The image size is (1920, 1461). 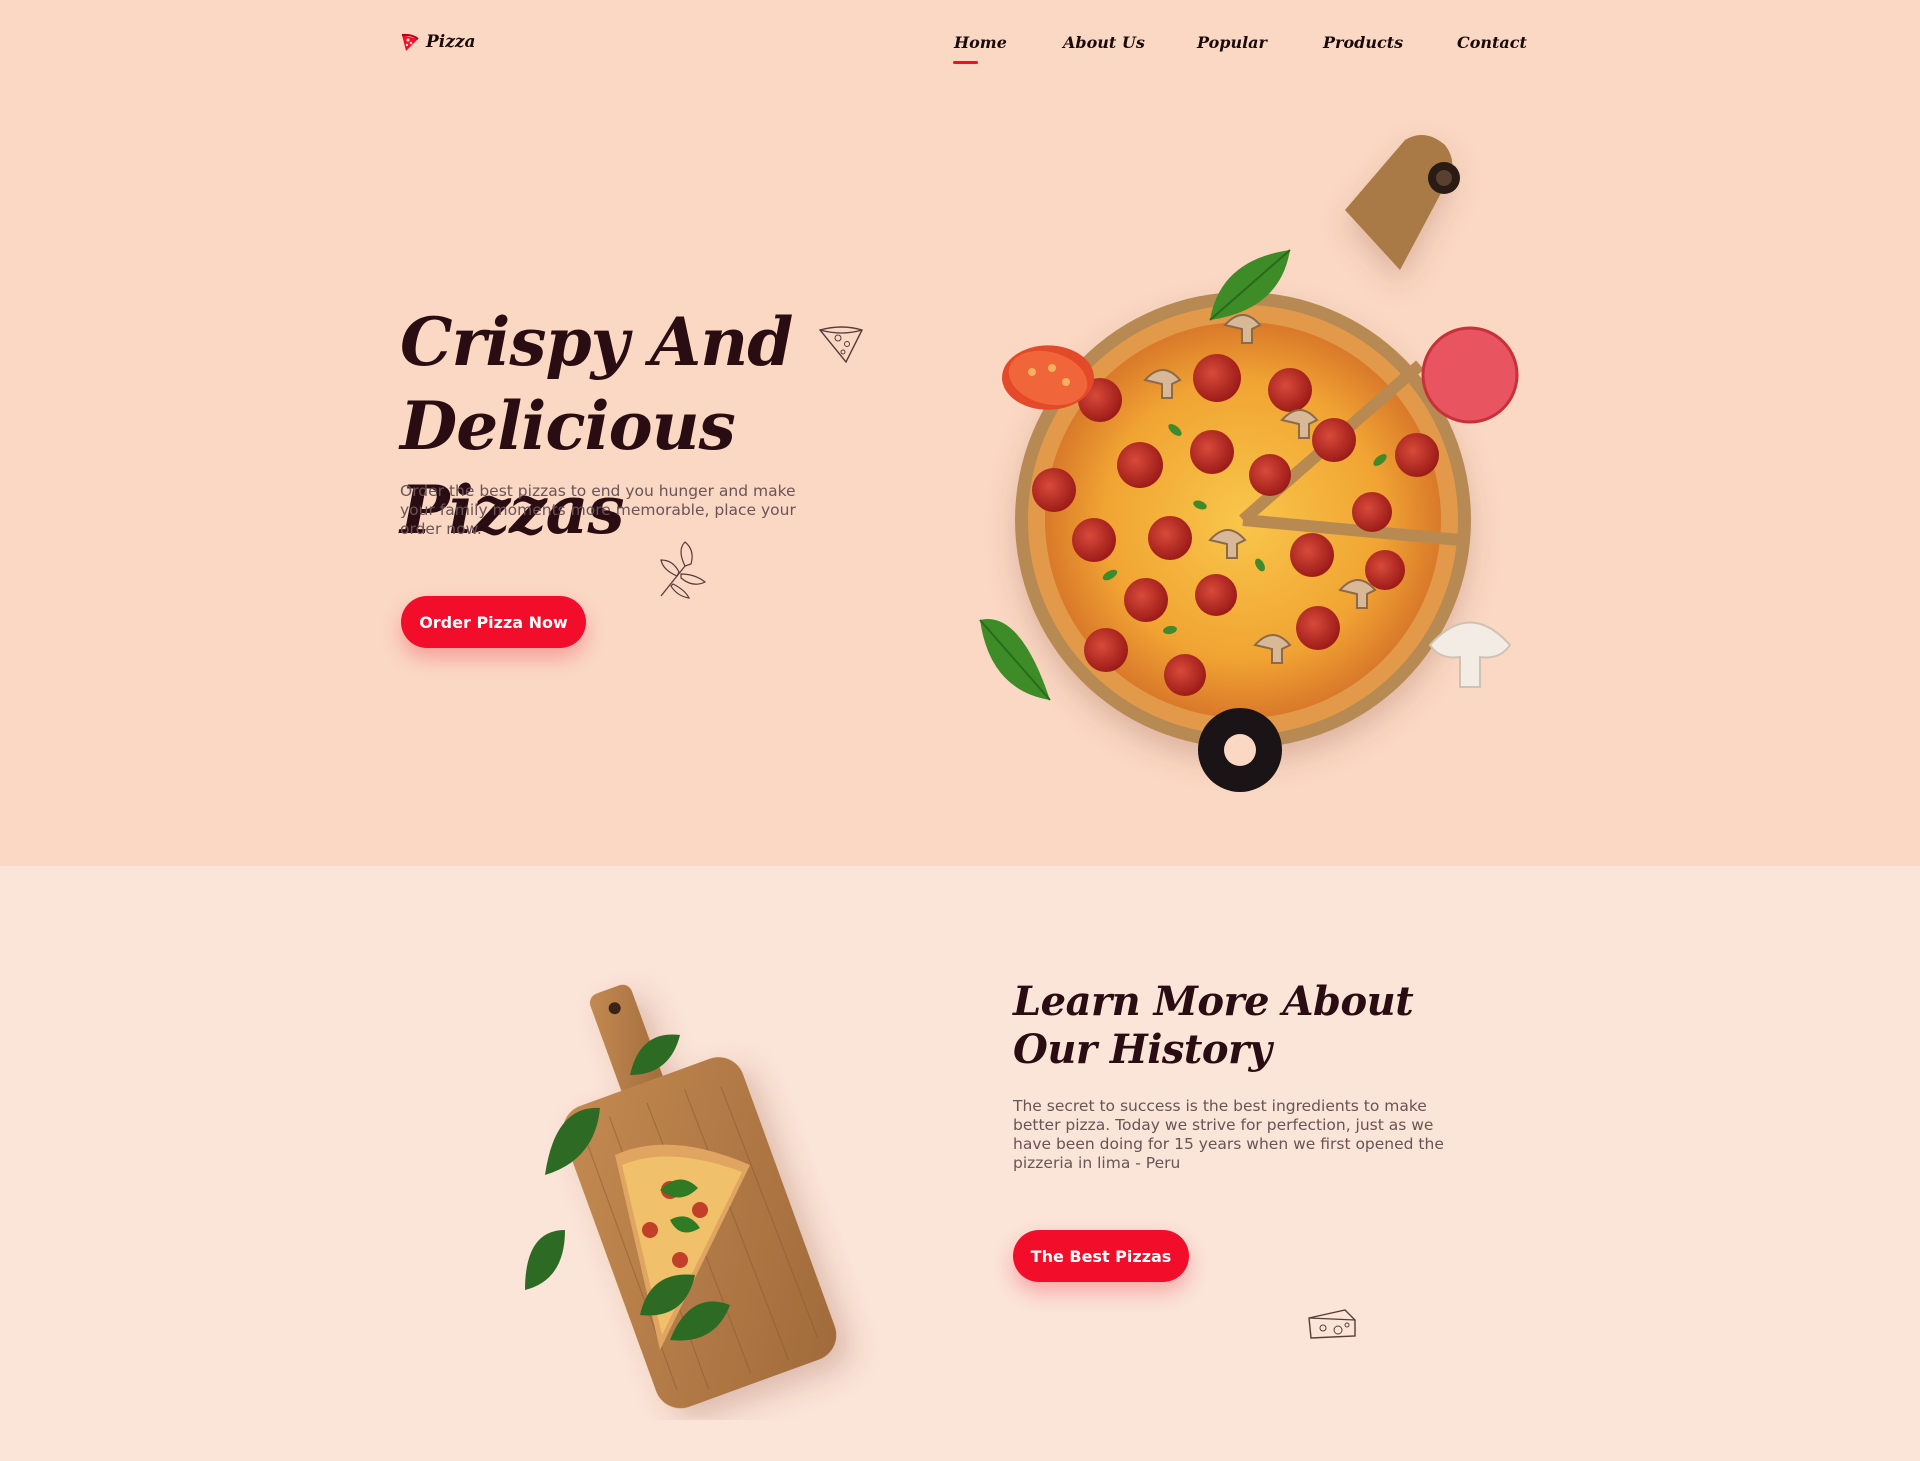 What do you see at coordinates (1363, 42) in the screenshot?
I see `nav-products: Products` at bounding box center [1363, 42].